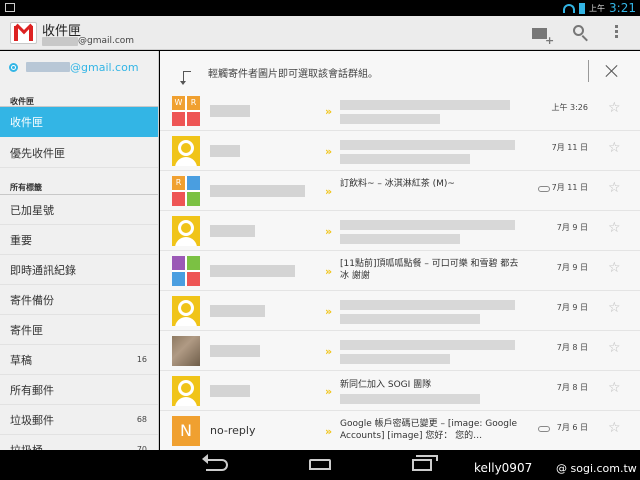 Image resolution: width=640 pixels, height=480 pixels. What do you see at coordinates (186, 431) in the screenshot?
I see `sender-avatar: N` at bounding box center [186, 431].